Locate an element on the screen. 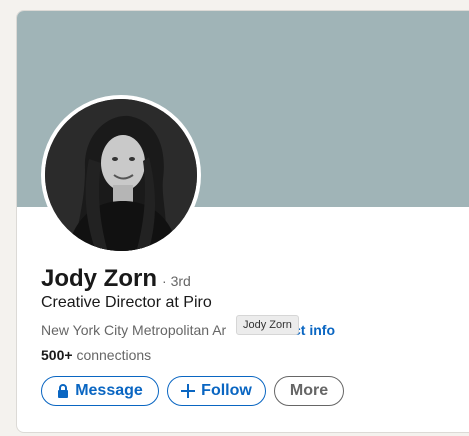 This screenshot has width=469, height=436. more-button-label: More is located at coordinates (309, 390).